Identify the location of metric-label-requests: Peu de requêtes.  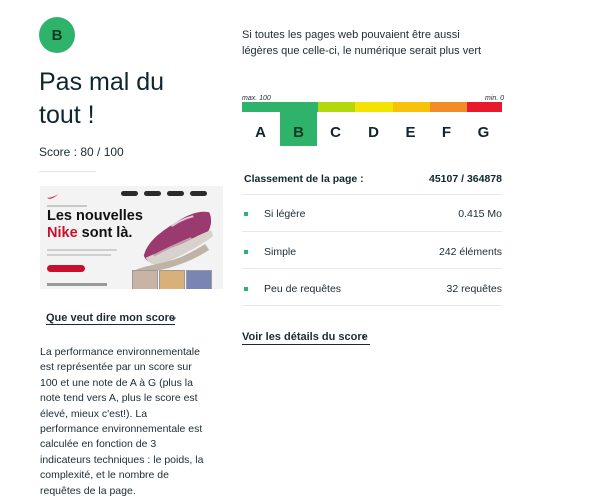
(303, 289).